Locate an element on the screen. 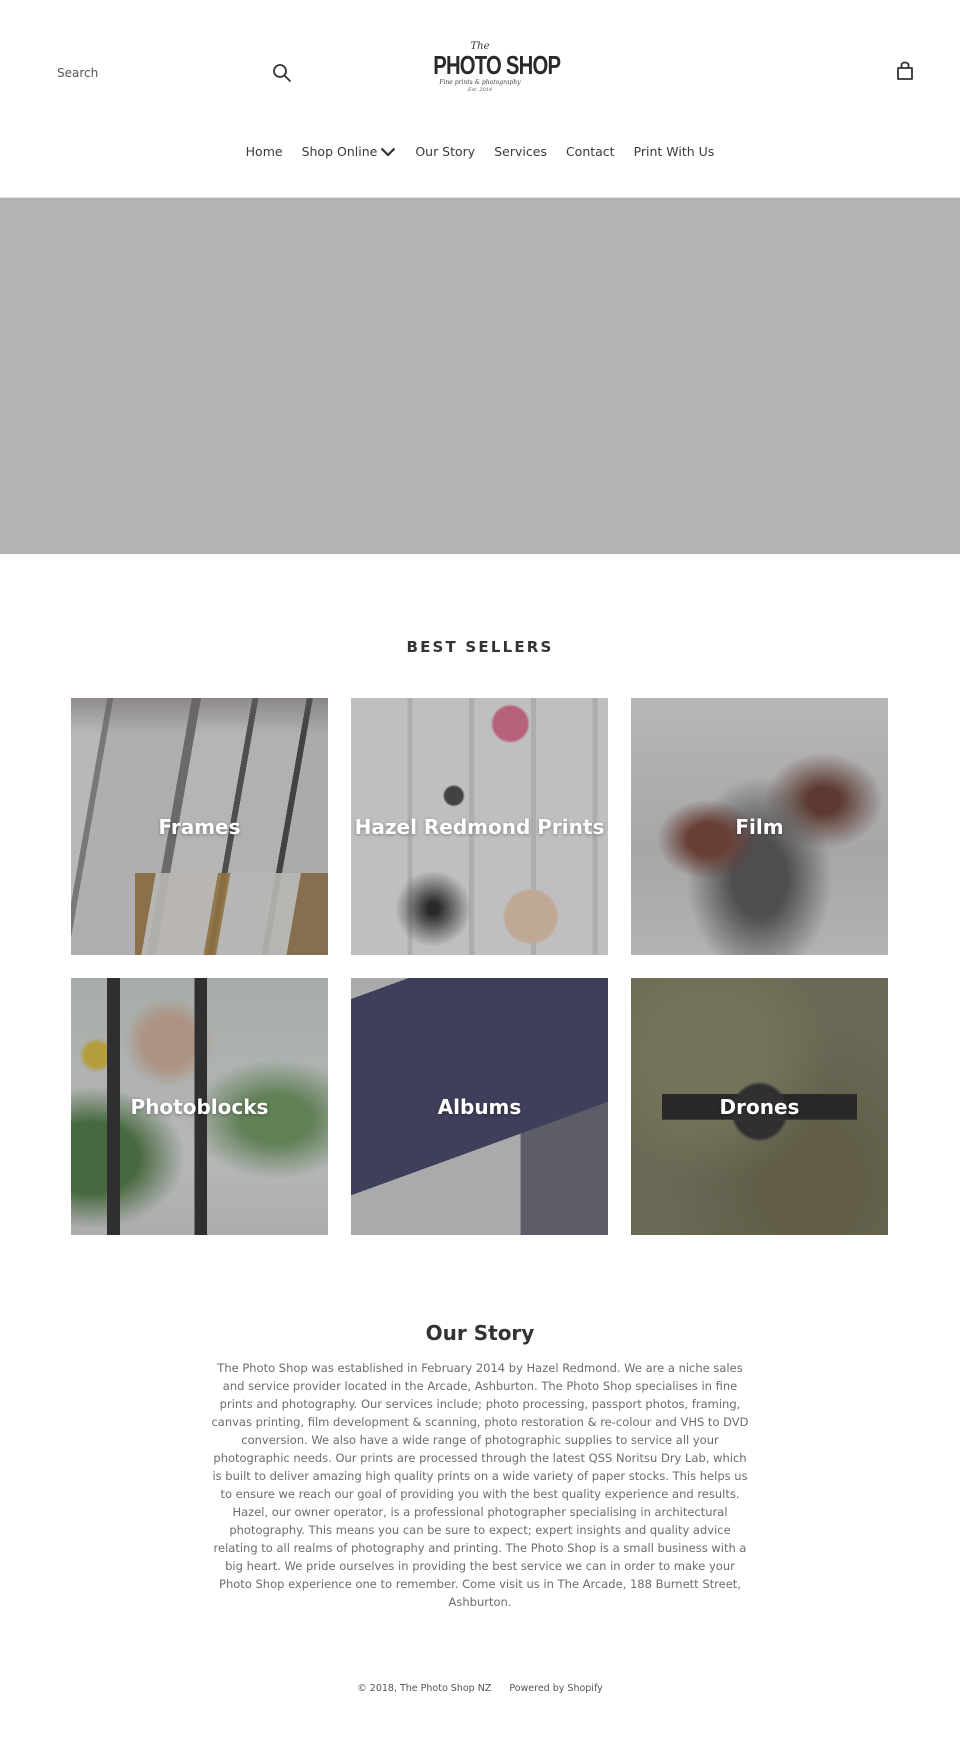 This screenshot has width=960, height=1763. collection-label: Drones is located at coordinates (759, 1106).